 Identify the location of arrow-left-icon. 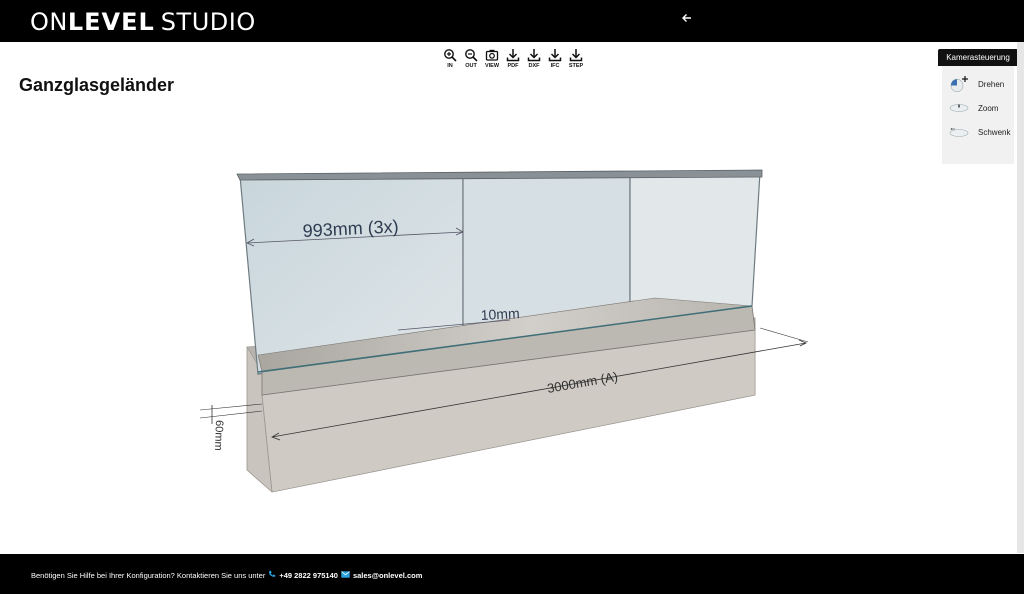
(686, 18).